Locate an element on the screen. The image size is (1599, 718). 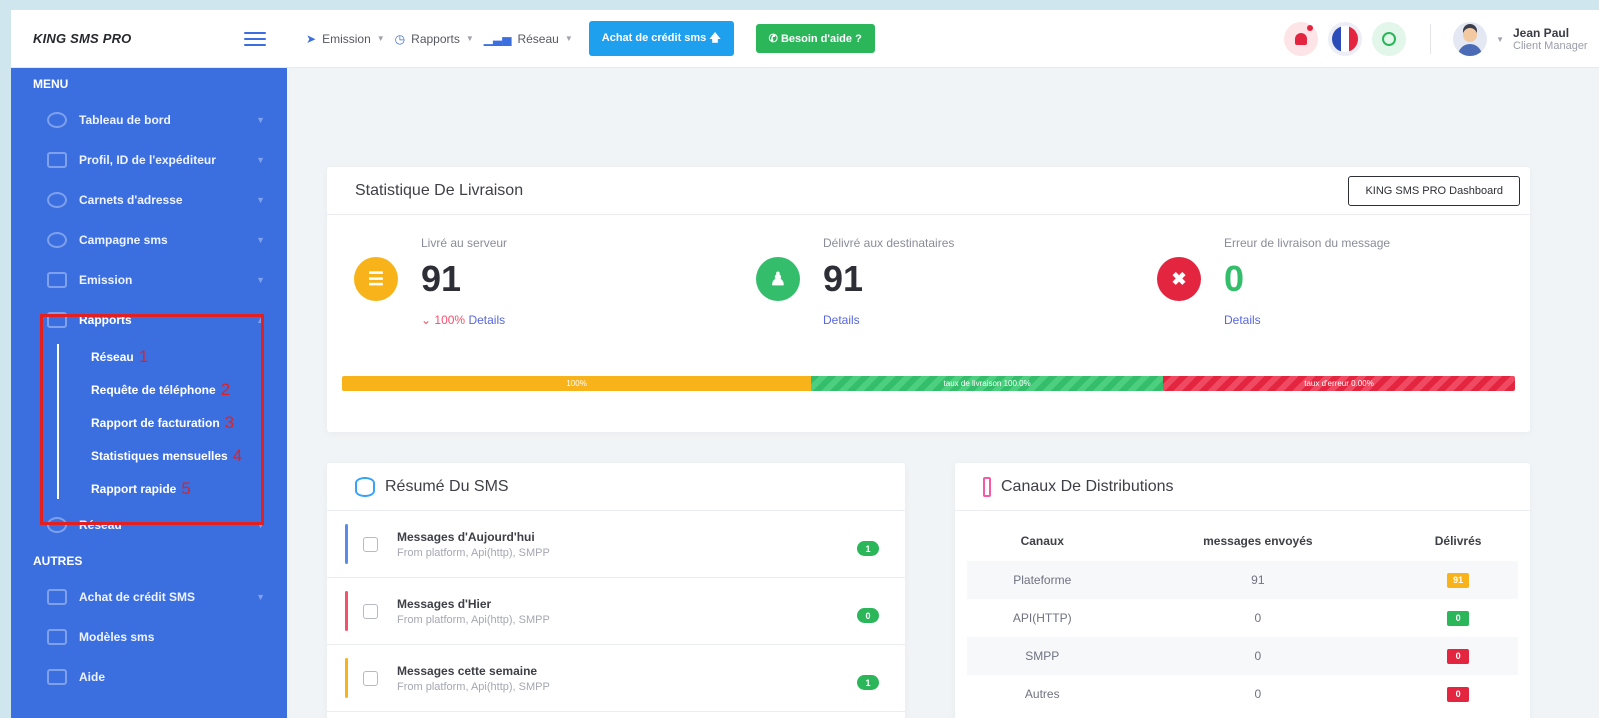
nav-rapports: ◷ Rapports ▼ is located at coordinates (434, 39).